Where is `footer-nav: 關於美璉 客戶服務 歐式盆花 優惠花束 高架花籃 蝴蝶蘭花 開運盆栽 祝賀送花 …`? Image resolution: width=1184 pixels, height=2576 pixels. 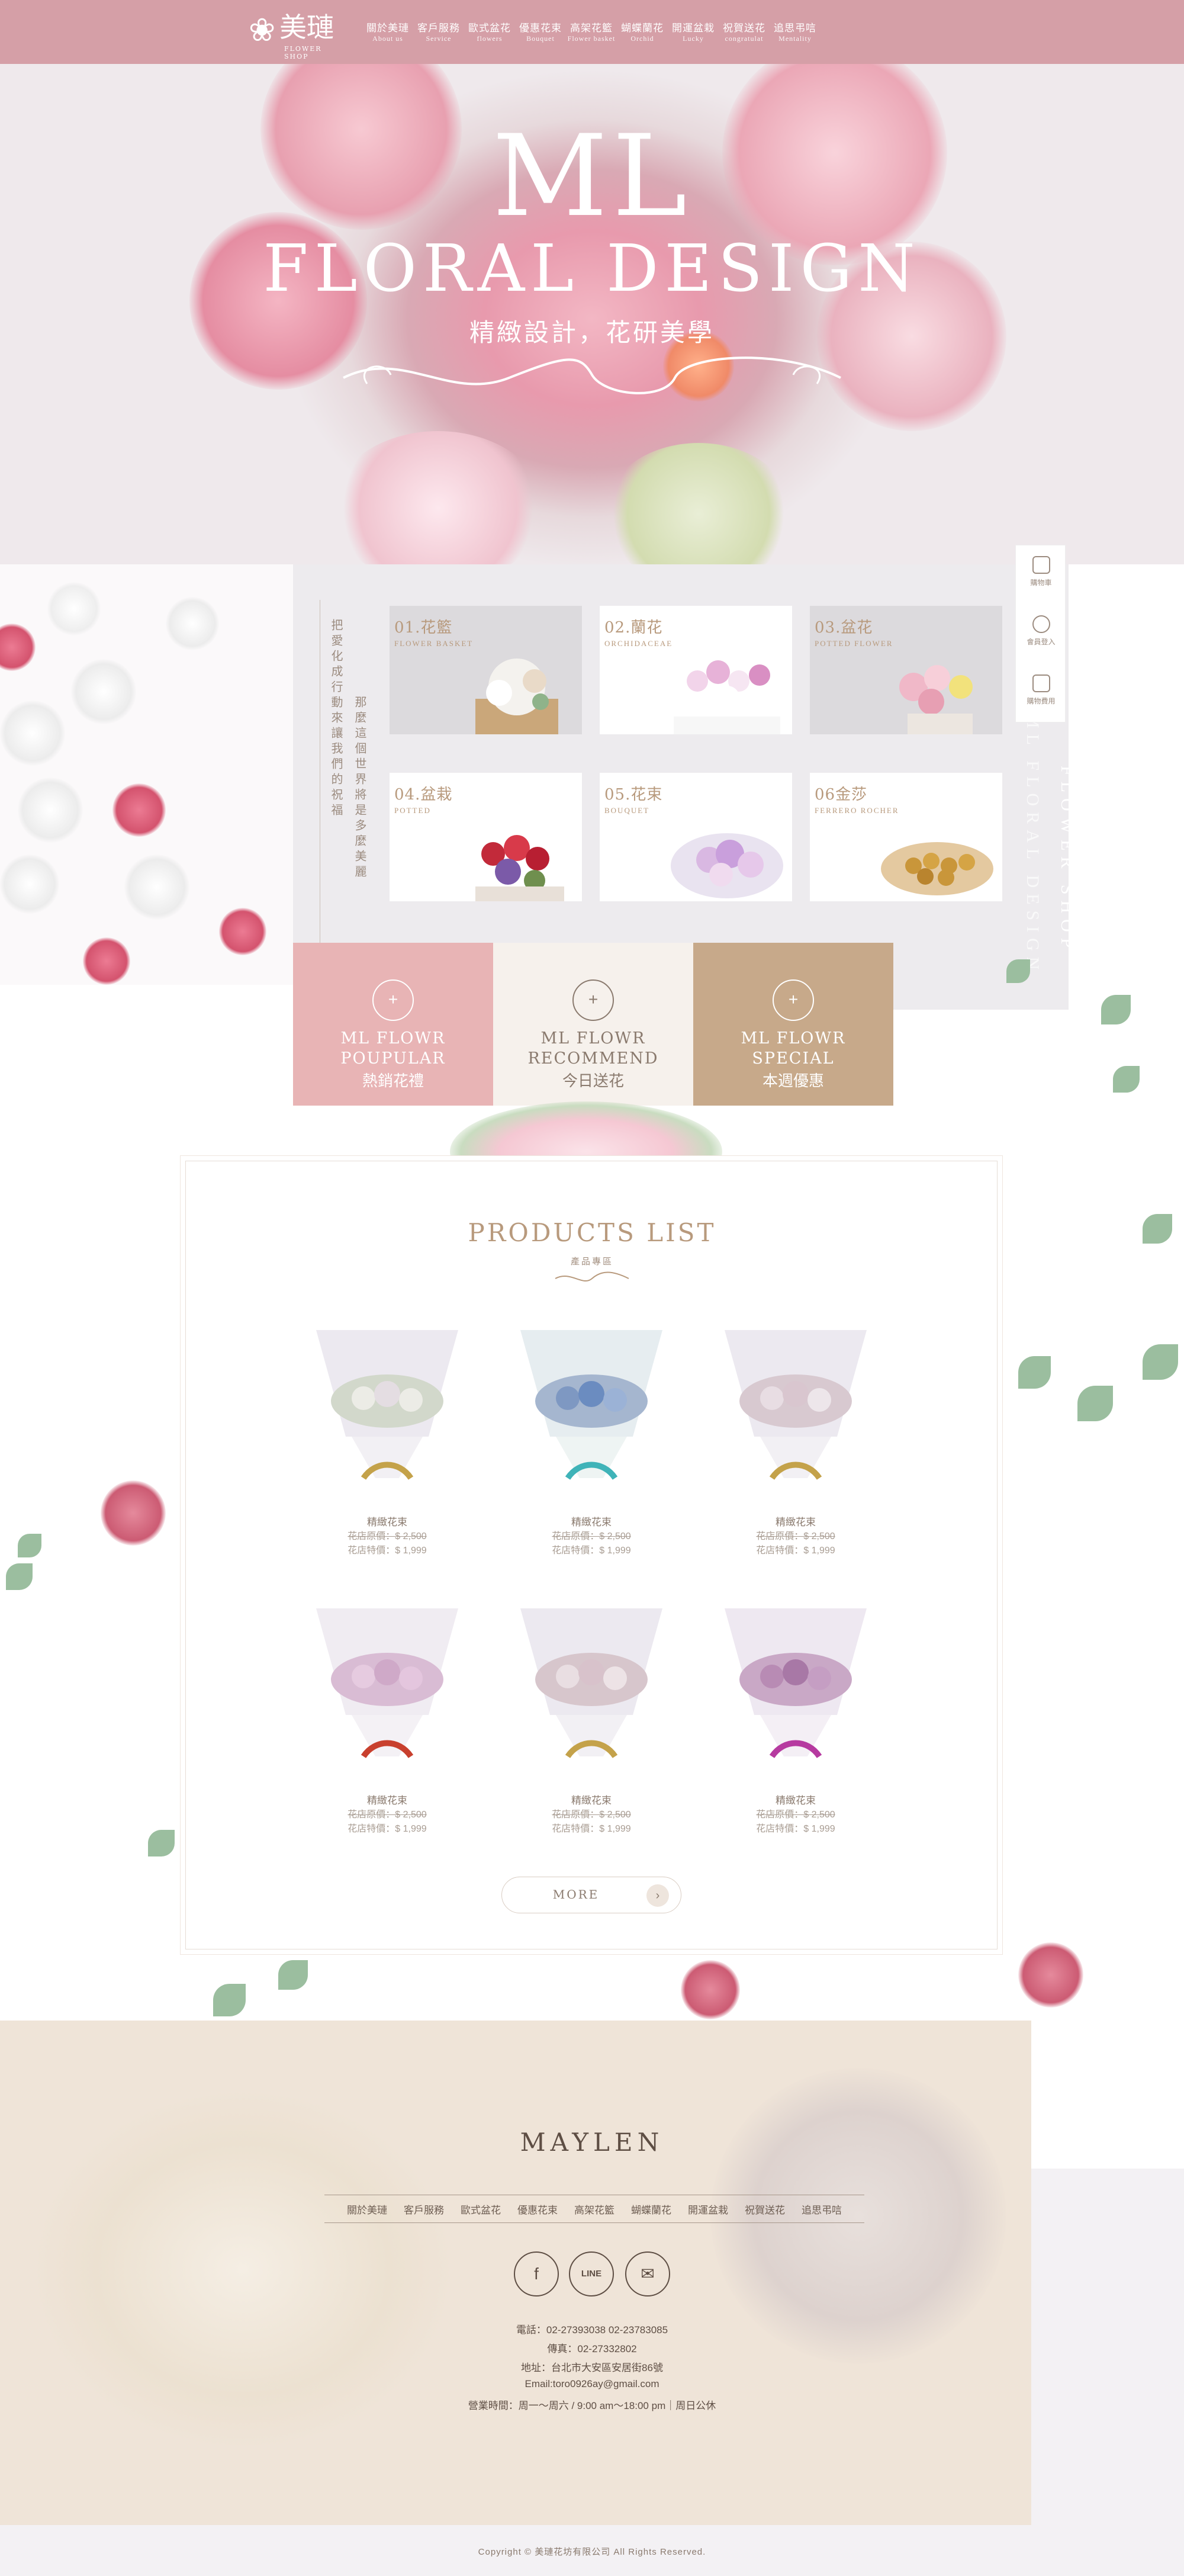 footer-nav: 關於美璉 客戶服務 歐式盆花 優惠花束 高架花籃 蝴蝶蘭花 開運盆栽 祝賀送花 … is located at coordinates (594, 2209).